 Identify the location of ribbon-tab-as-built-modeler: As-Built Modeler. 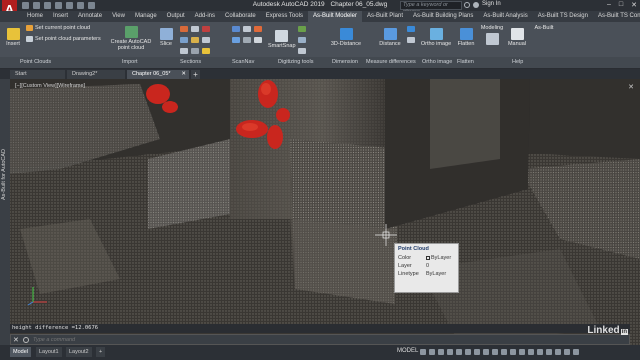
(334, 16).